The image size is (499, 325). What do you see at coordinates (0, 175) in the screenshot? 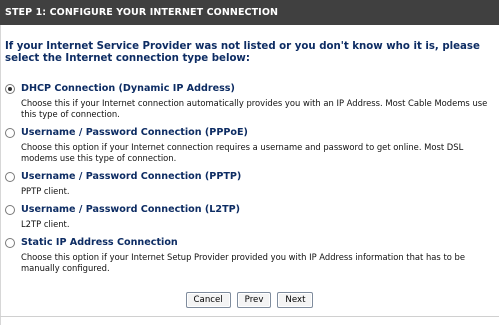
I see `left-border` at bounding box center [0, 175].